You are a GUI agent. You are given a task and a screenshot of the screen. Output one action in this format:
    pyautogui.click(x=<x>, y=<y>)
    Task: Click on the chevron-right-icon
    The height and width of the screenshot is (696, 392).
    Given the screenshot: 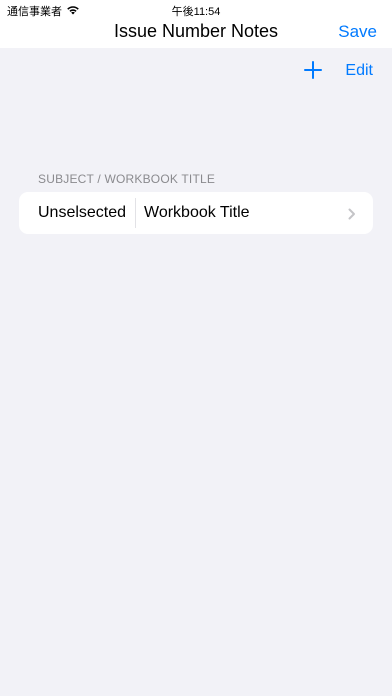 What is the action you would take?
    pyautogui.click(x=352, y=213)
    